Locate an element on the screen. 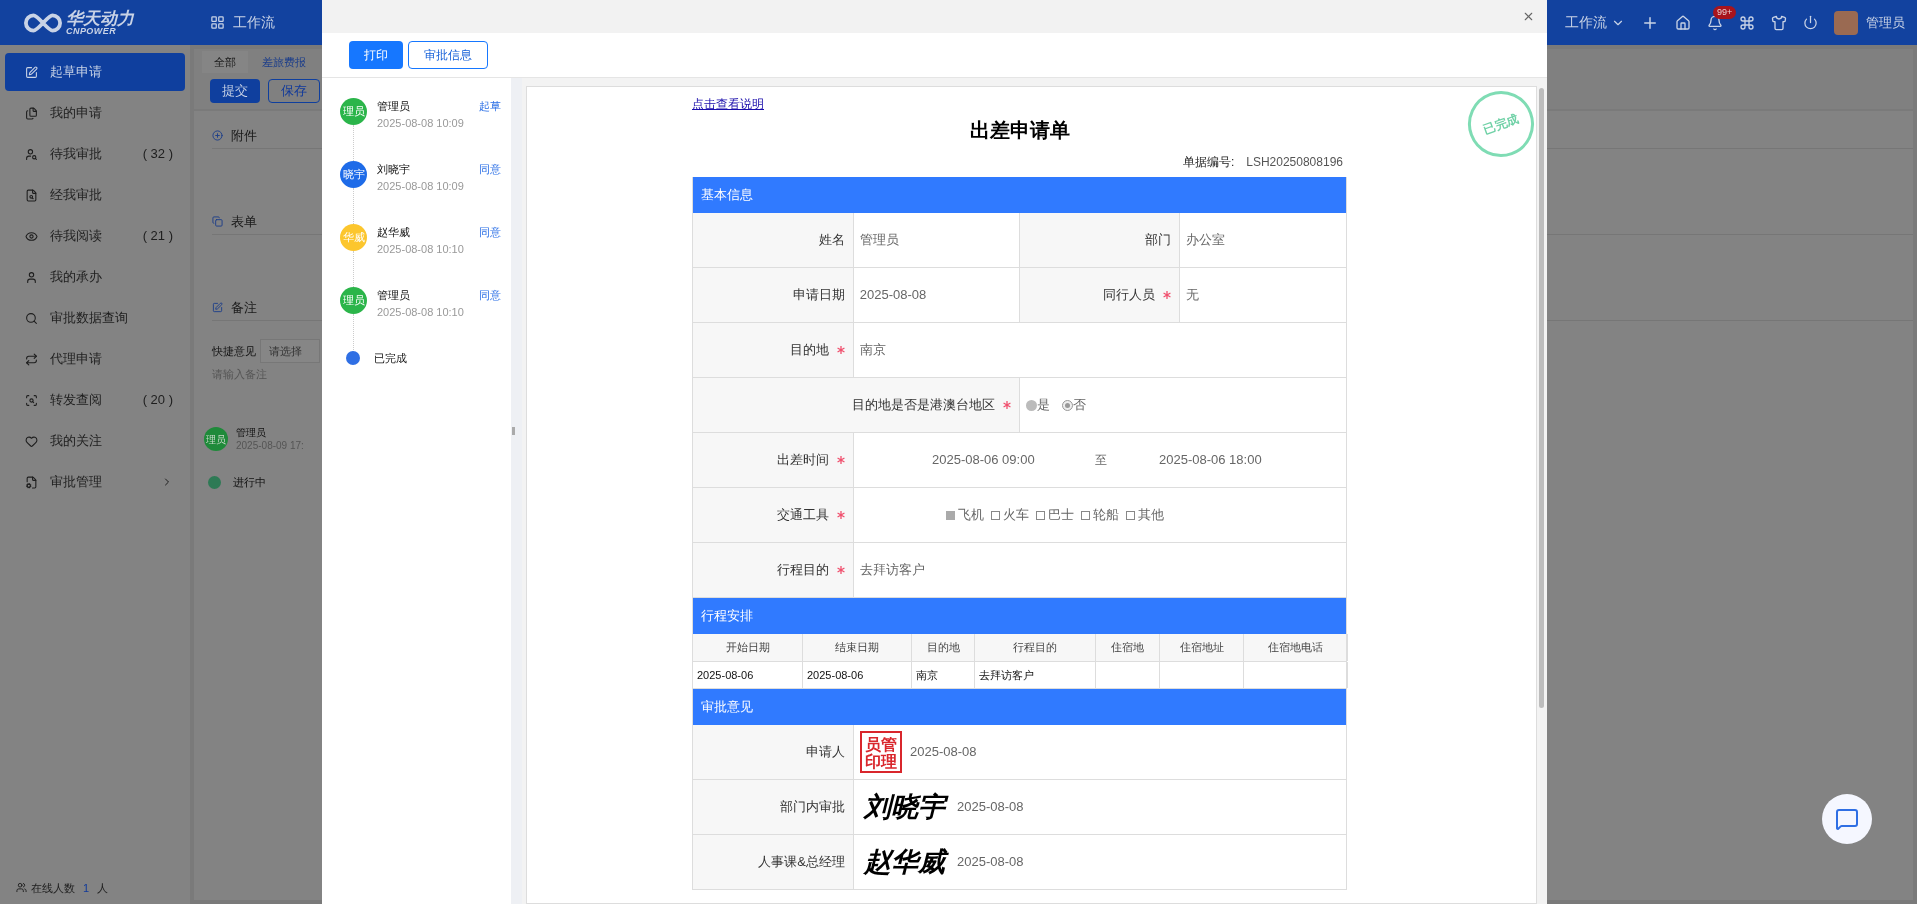 The width and height of the screenshot is (1917, 904). radio-option: 否 is located at coordinates (1074, 405).